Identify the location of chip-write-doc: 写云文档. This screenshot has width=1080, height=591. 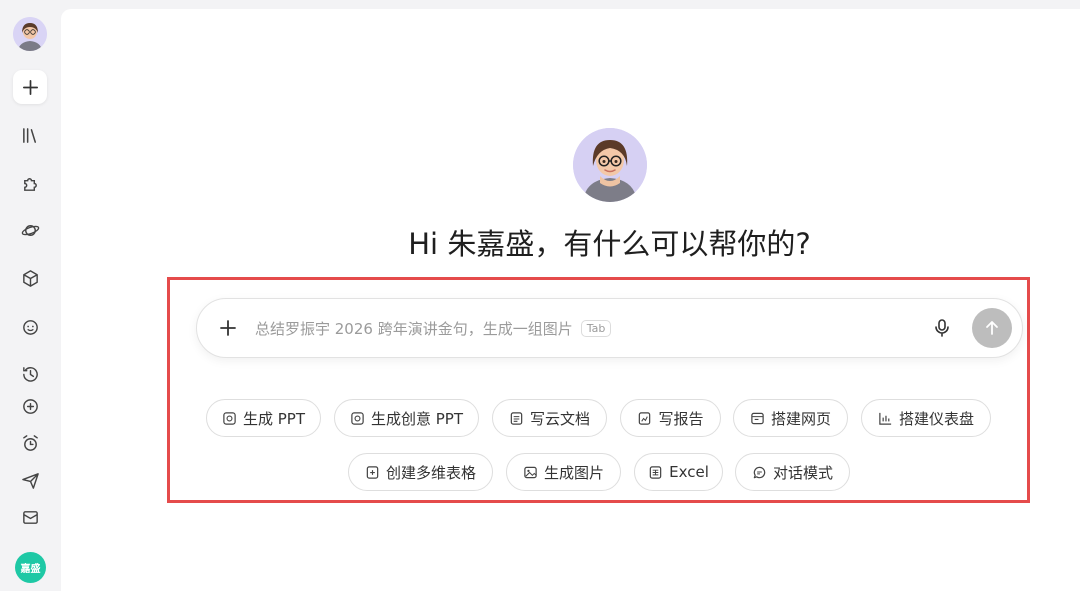
(549, 418).